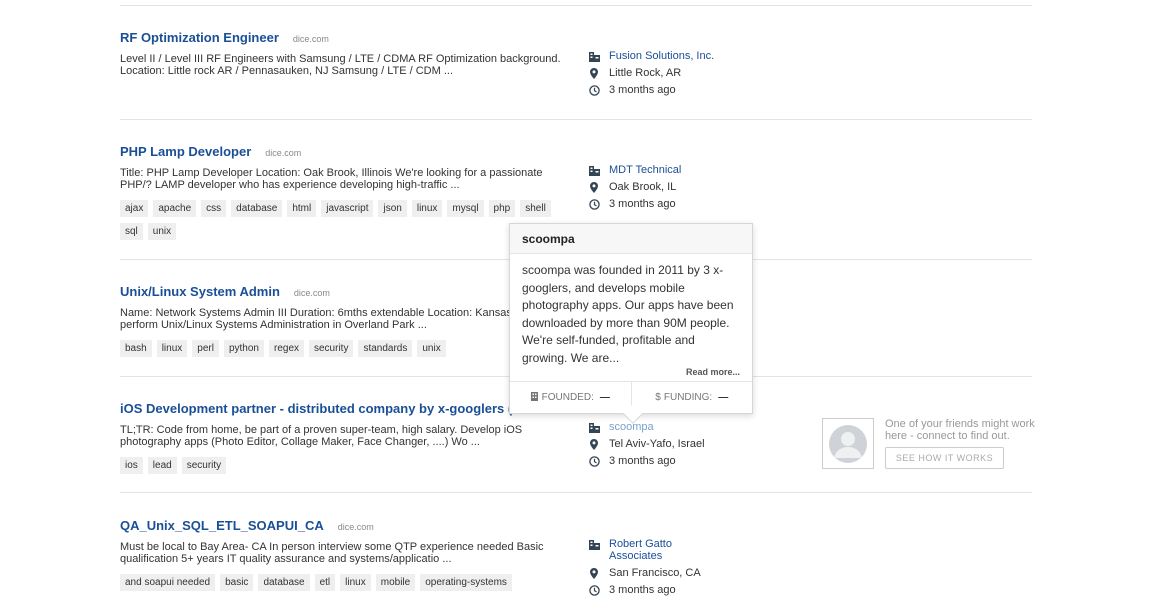  I want to click on skill-tag: javascript, so click(347, 208).